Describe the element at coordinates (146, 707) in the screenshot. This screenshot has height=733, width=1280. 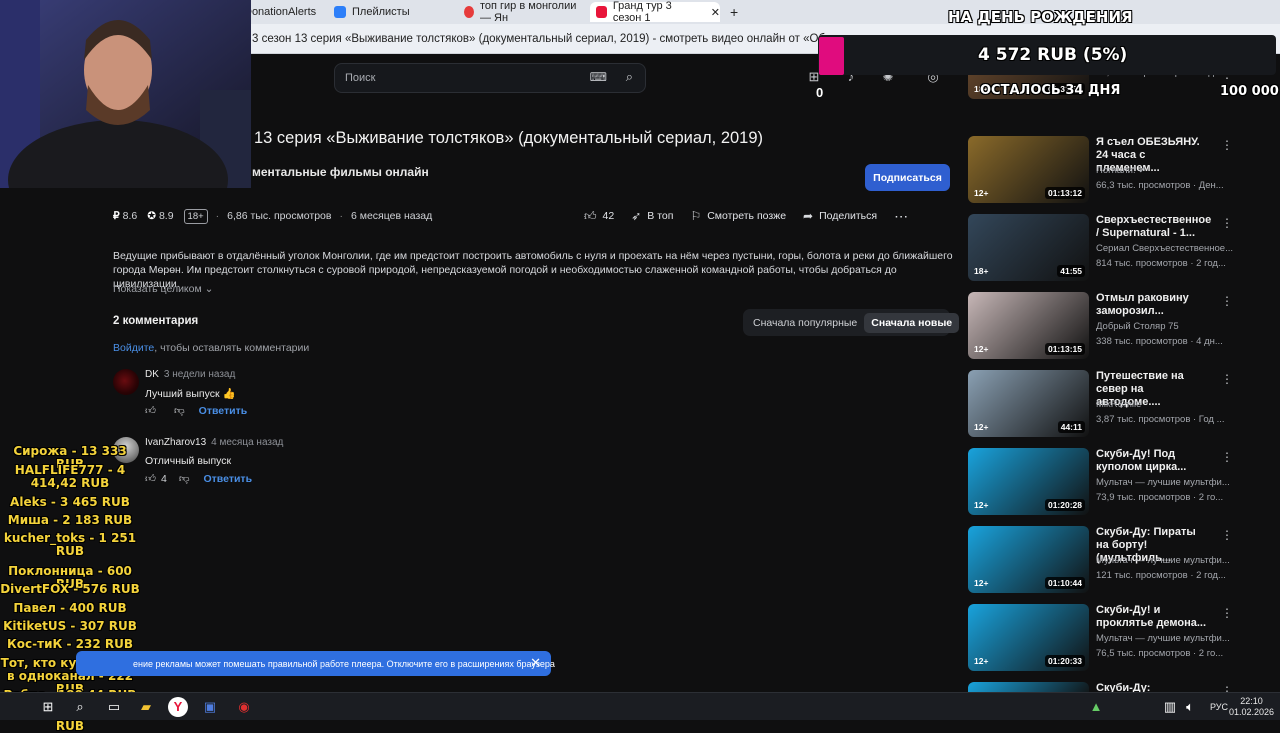
I see `folder-icon: ▰` at that location.